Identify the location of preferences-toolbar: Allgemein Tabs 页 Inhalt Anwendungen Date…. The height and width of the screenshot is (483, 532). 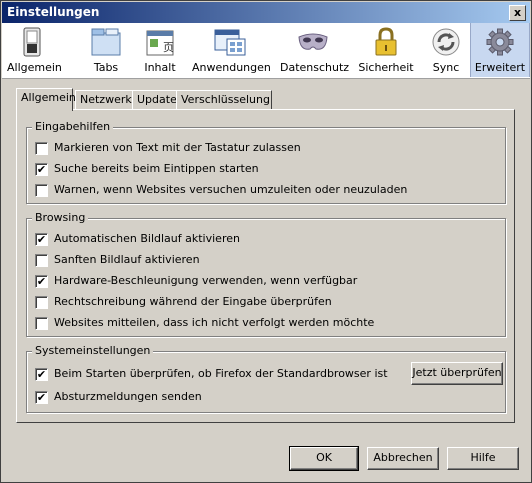
(266, 51).